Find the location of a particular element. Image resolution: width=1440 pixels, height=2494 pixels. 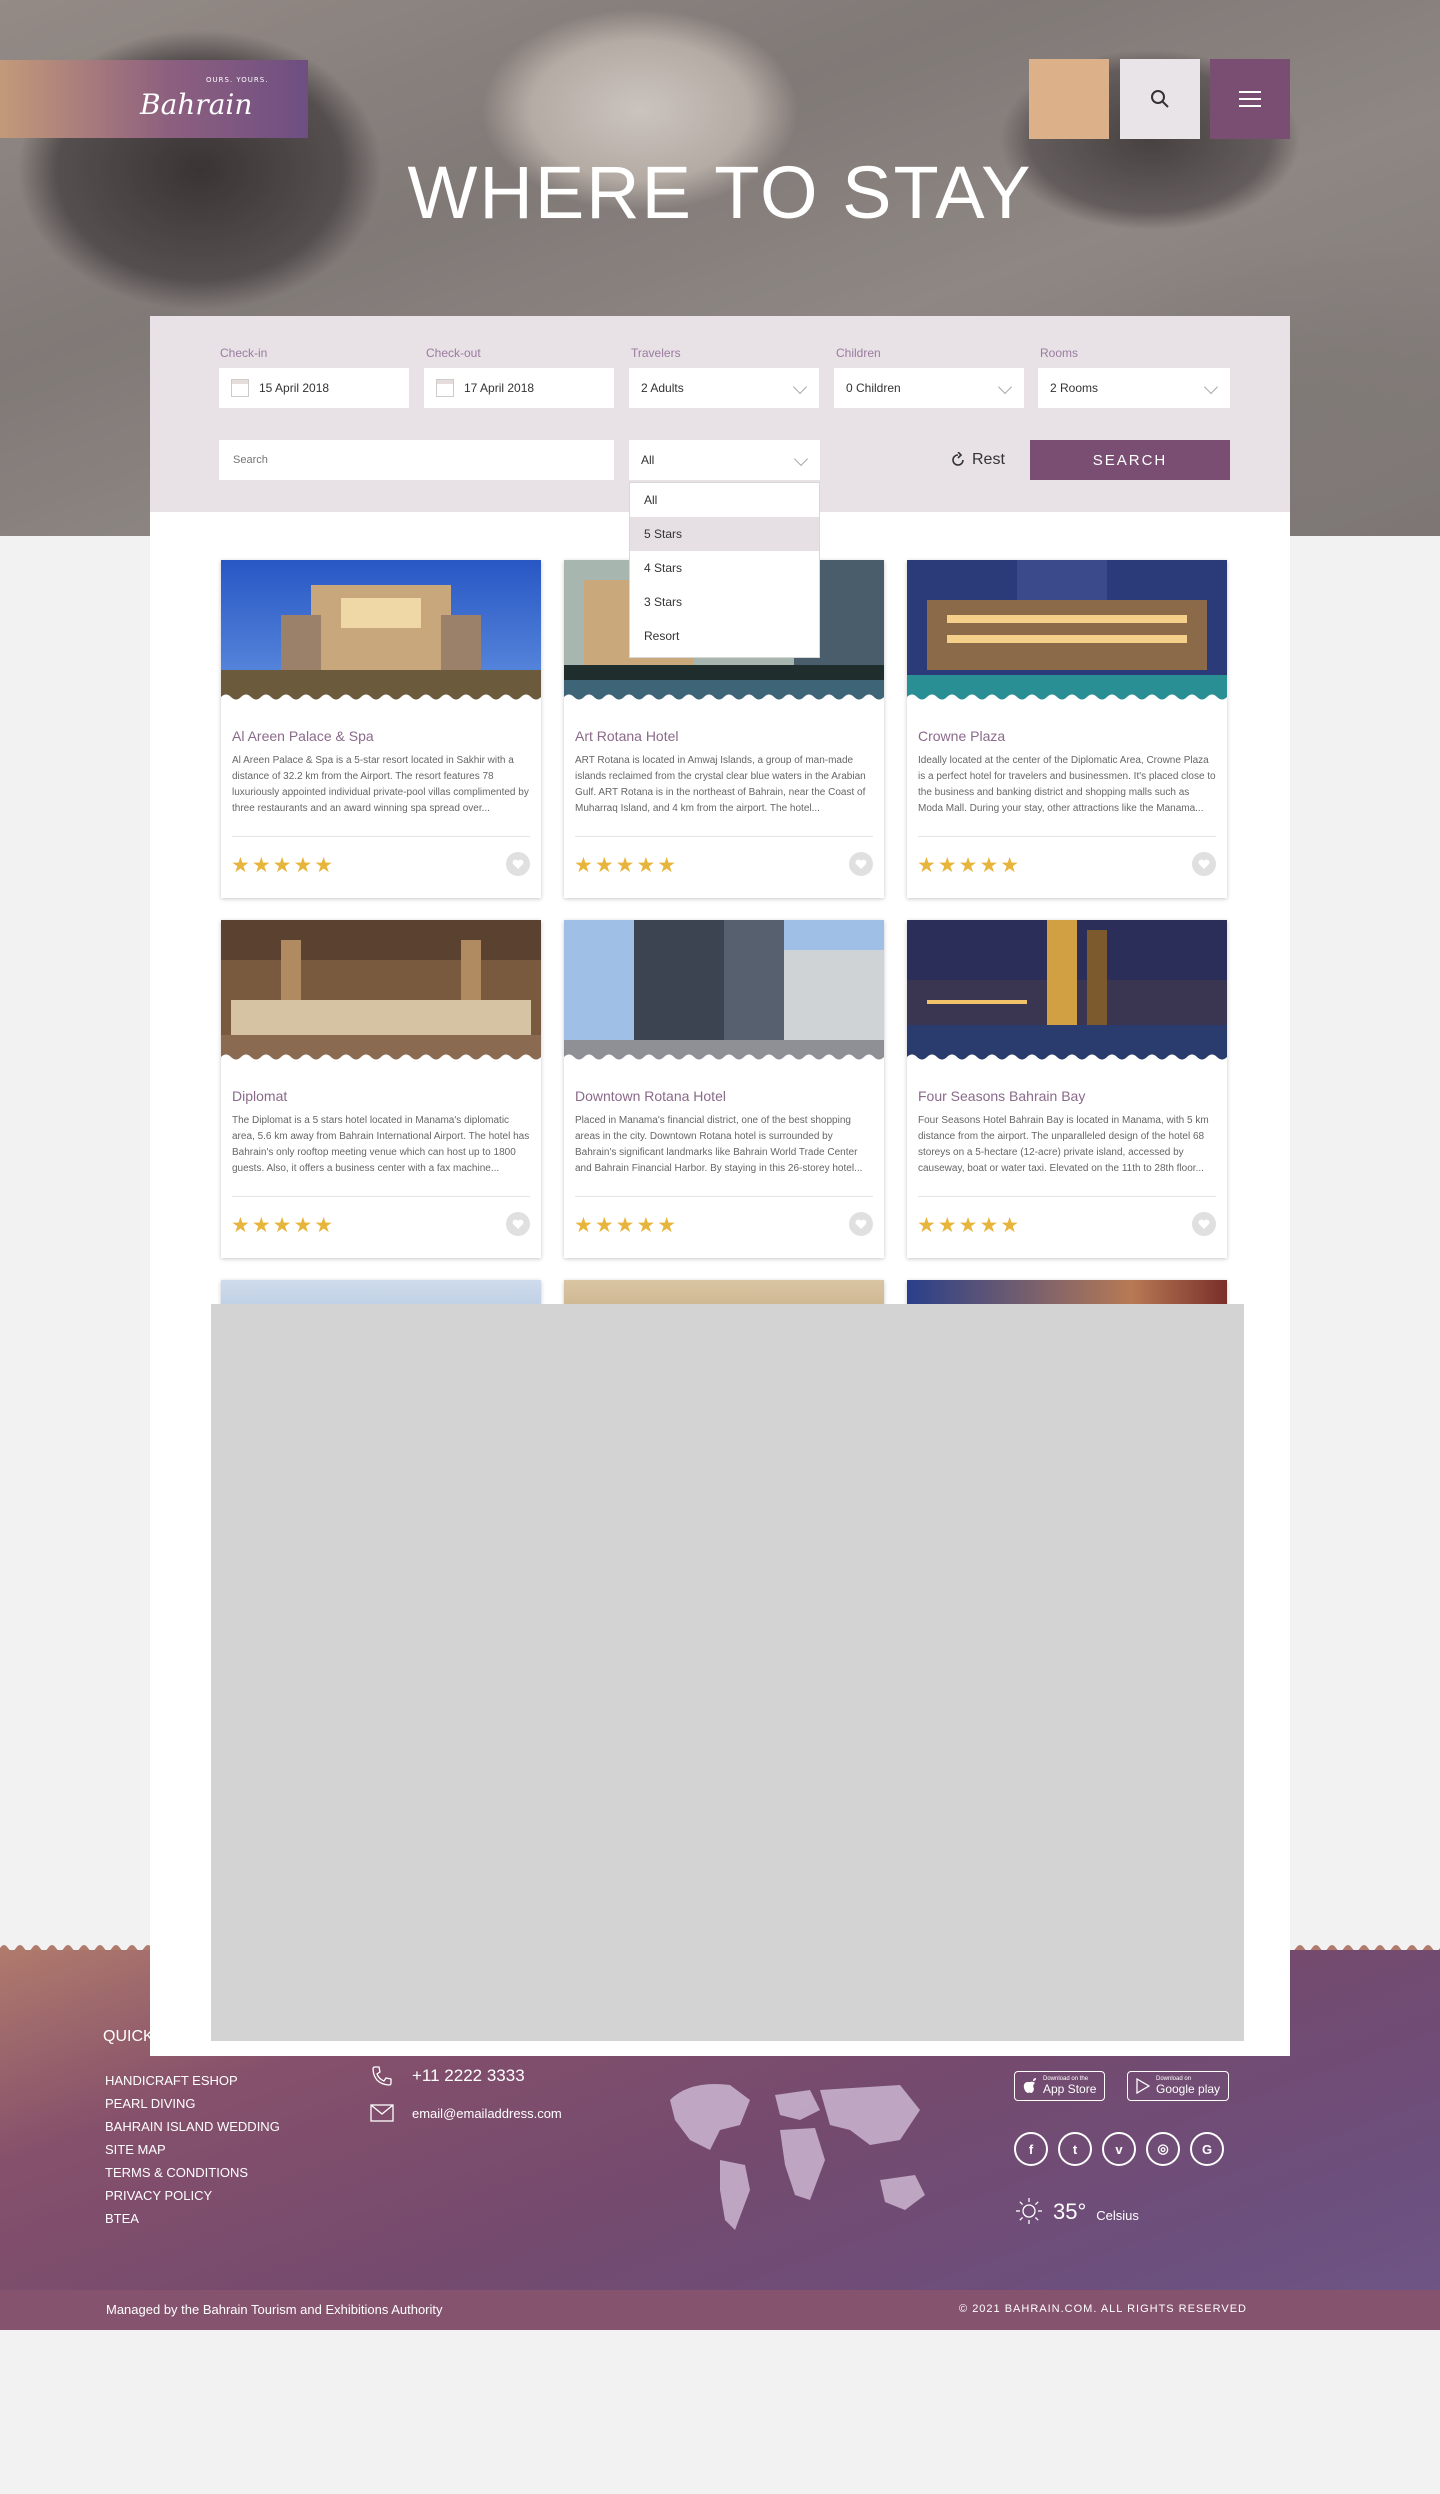

footer-link: BAHRAIN ISLAND WEDDING is located at coordinates (192, 2126).